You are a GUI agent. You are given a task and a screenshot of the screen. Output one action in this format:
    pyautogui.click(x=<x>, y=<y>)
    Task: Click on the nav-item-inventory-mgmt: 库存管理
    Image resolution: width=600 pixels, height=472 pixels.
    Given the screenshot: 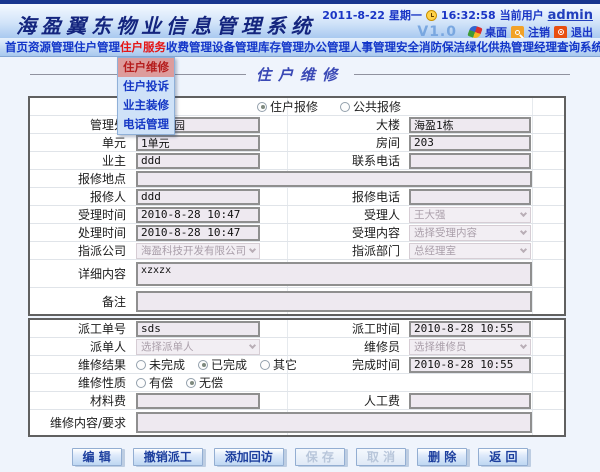 What is the action you would take?
    pyautogui.click(x=281, y=47)
    